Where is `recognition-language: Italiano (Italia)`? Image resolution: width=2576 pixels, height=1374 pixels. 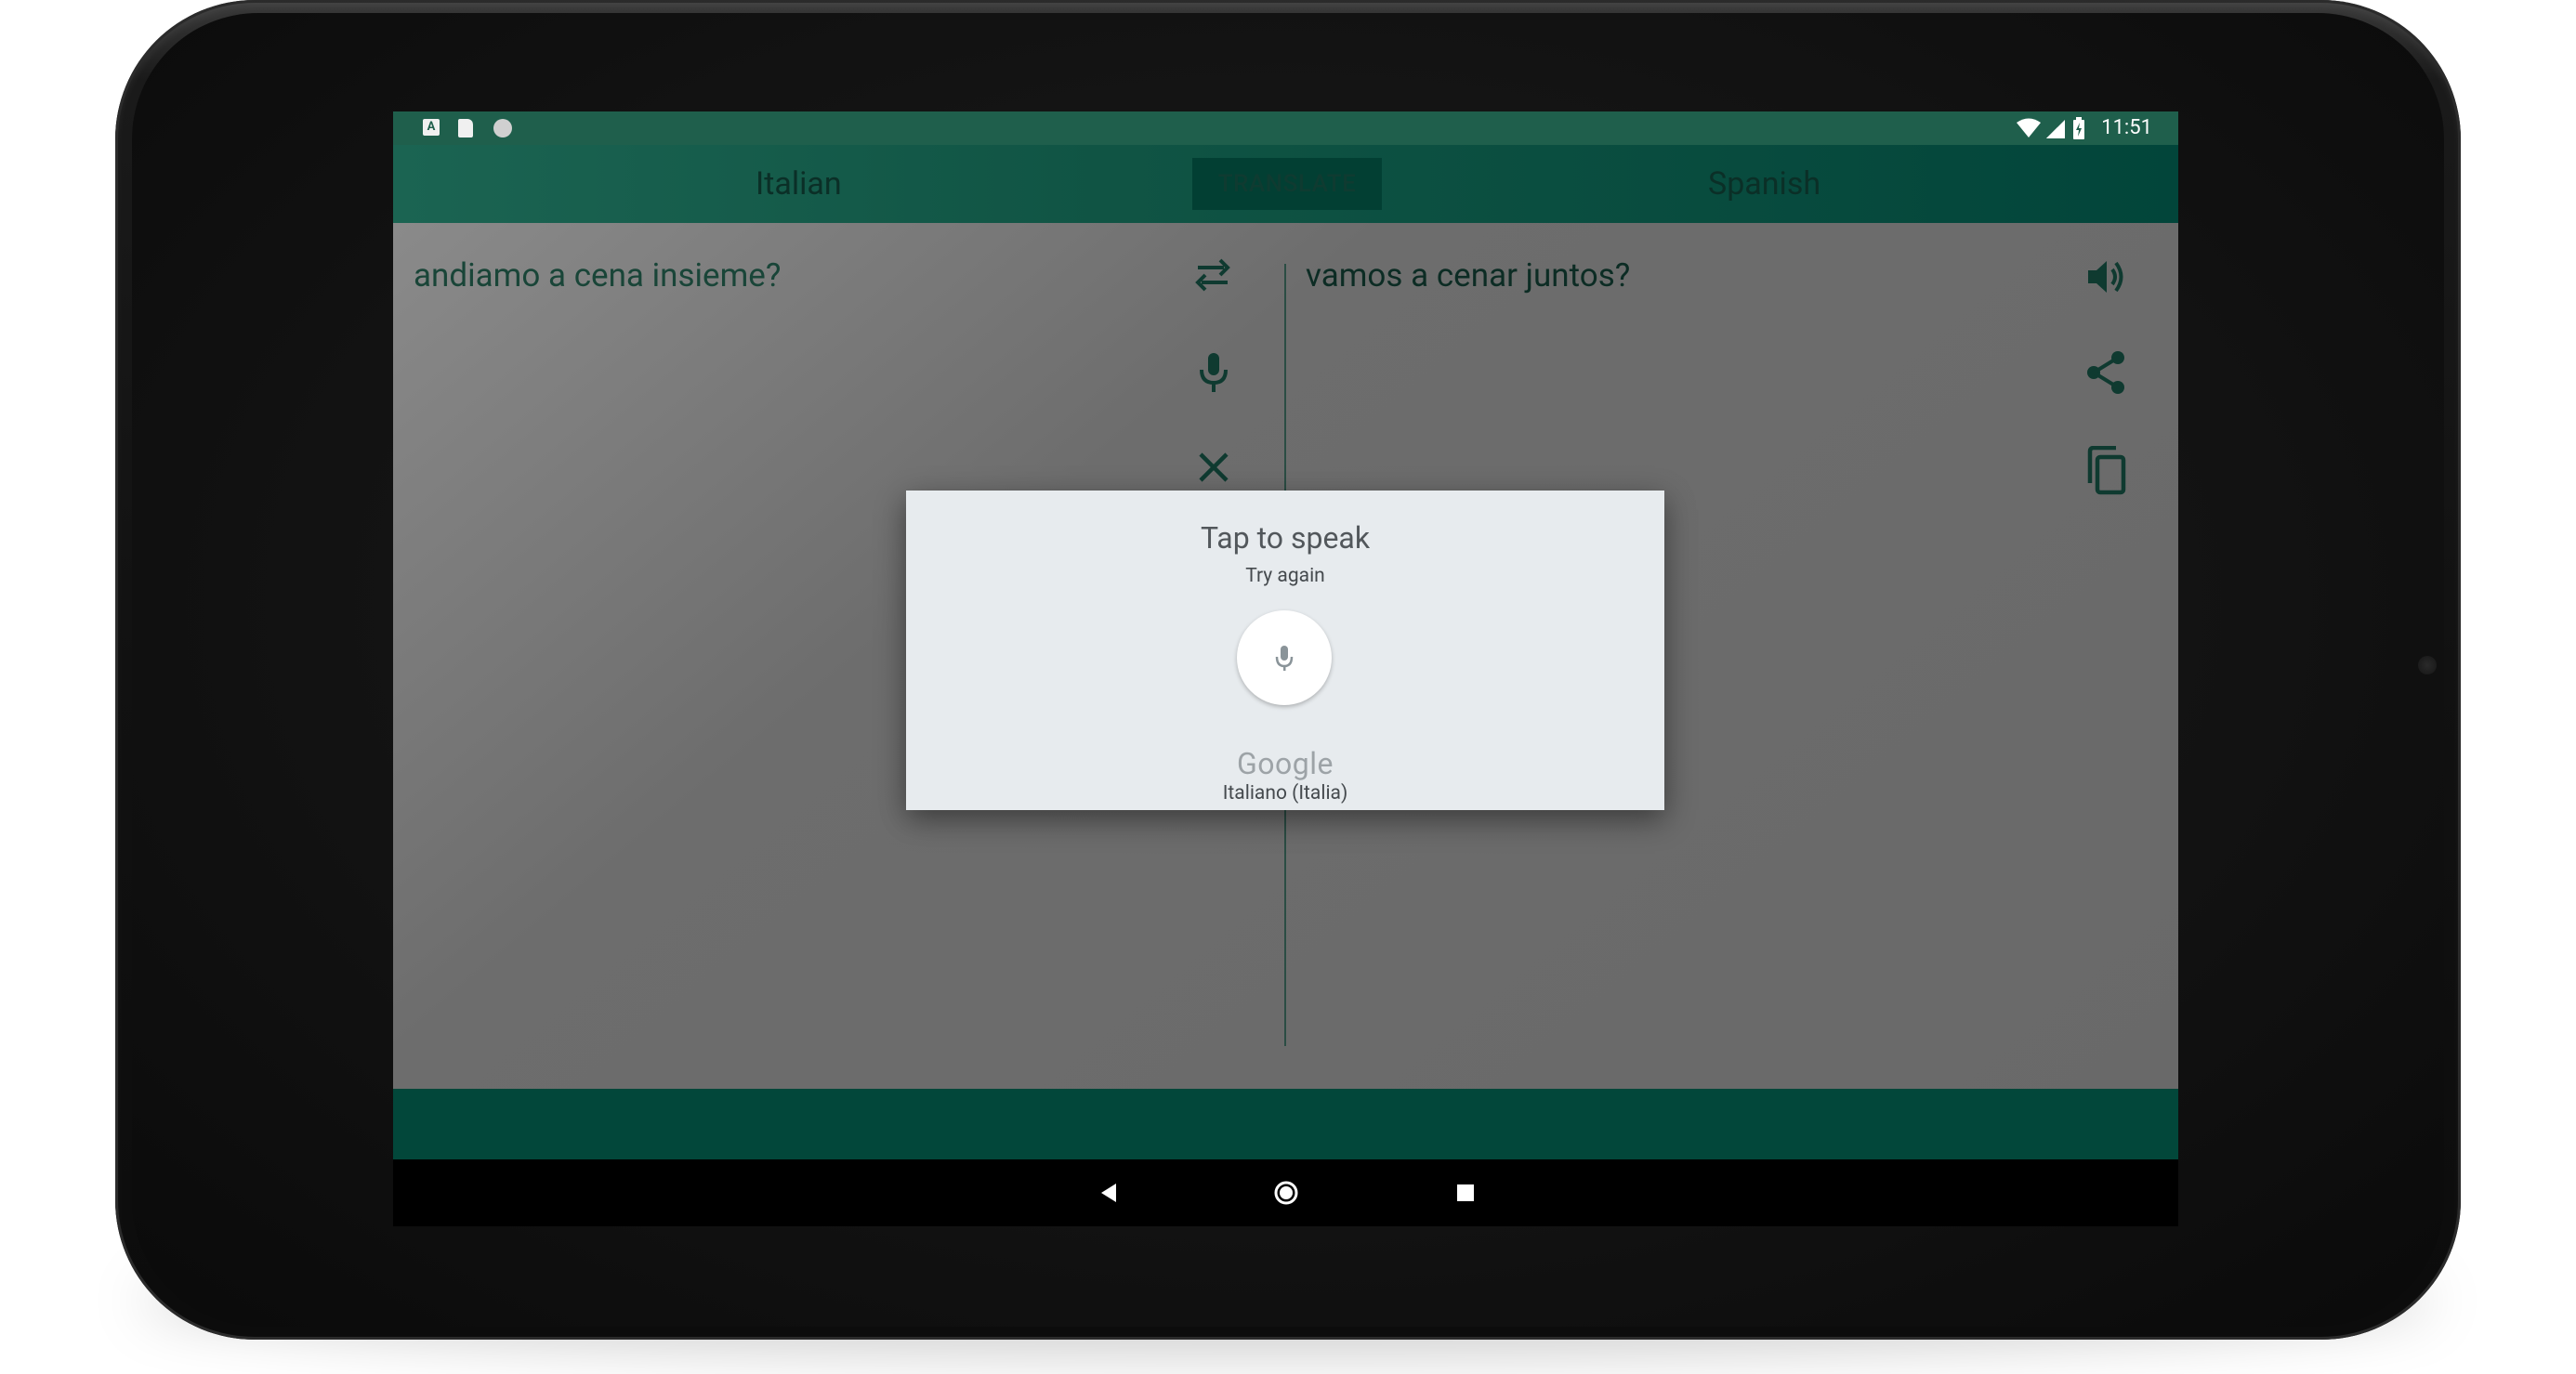 recognition-language: Italiano (Italia) is located at coordinates (1285, 794).